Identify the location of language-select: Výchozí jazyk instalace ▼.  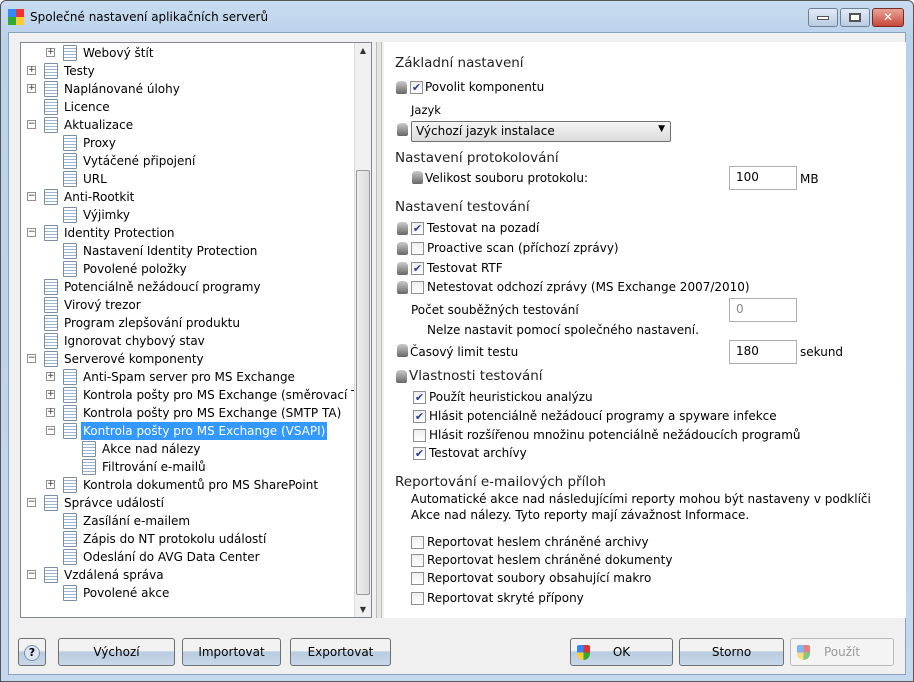
(541, 131).